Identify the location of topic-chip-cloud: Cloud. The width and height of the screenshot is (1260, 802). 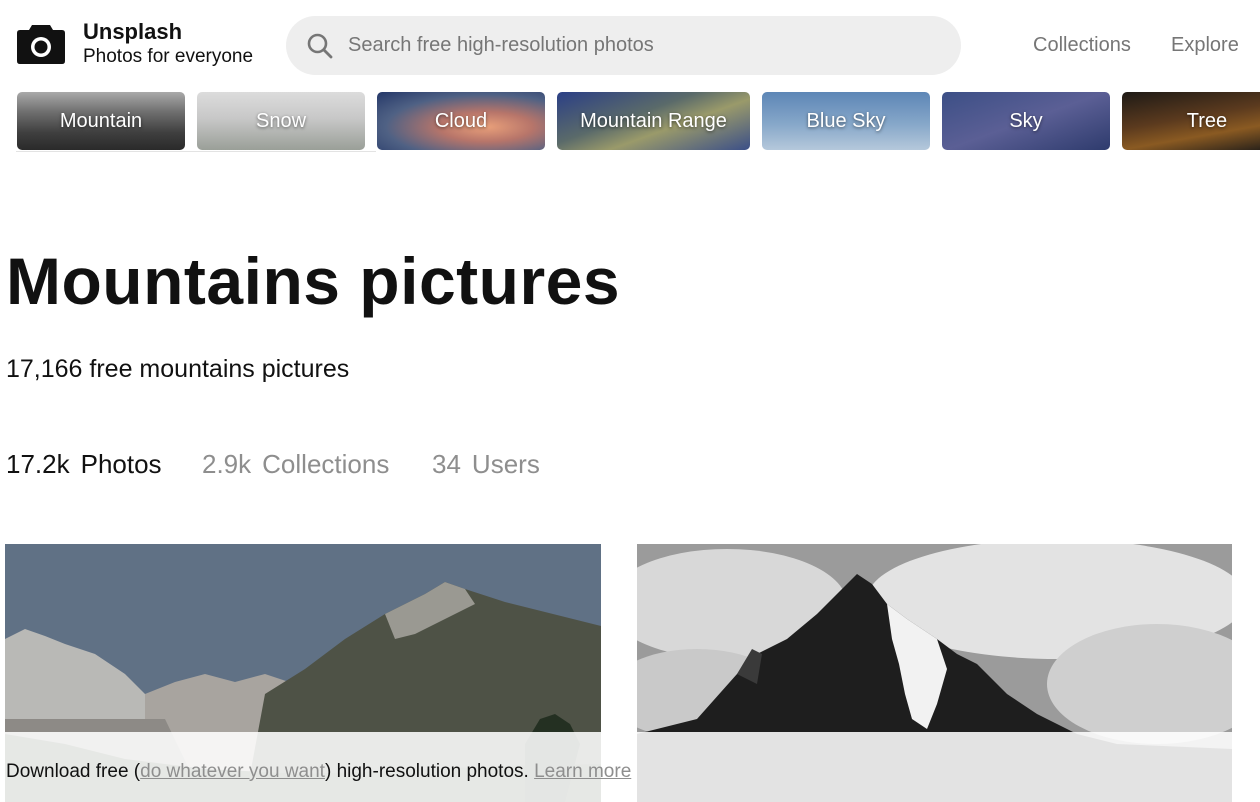
(461, 121).